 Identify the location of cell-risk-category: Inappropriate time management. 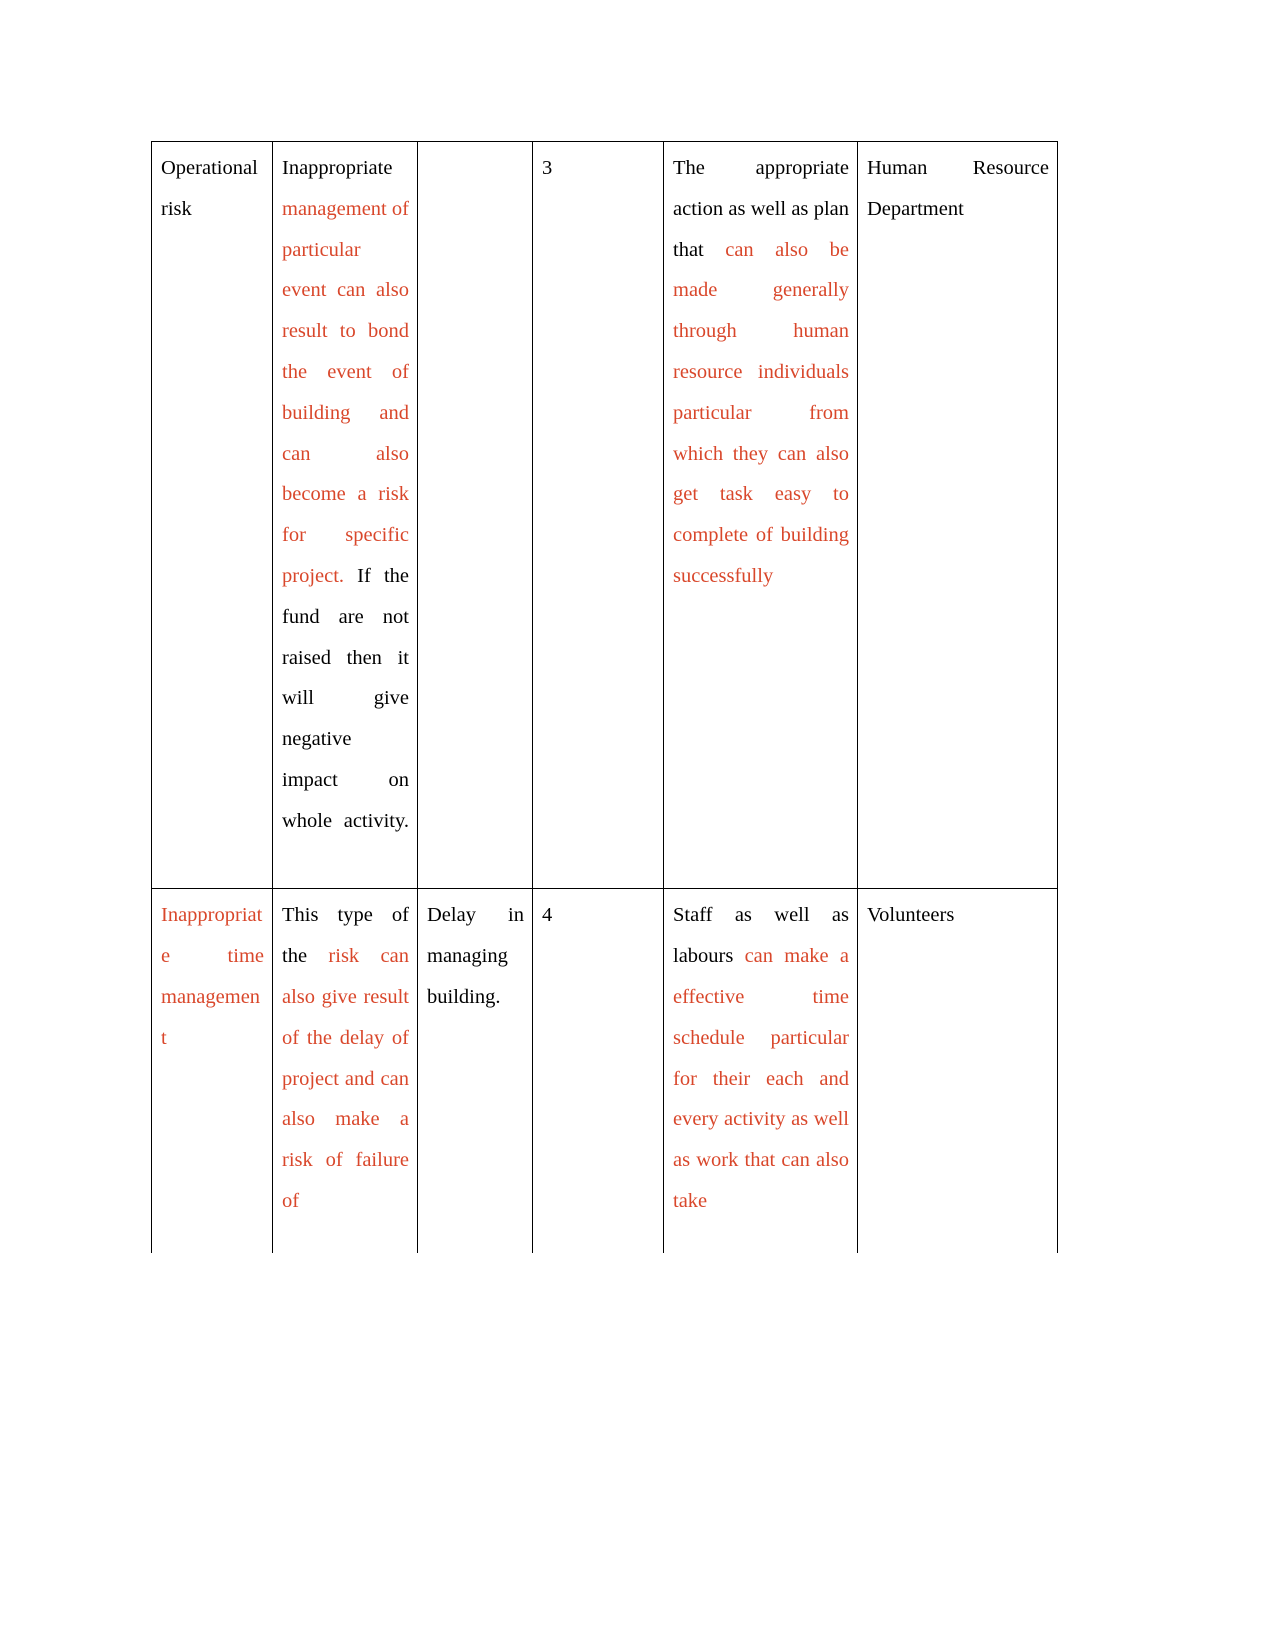
(212, 1071).